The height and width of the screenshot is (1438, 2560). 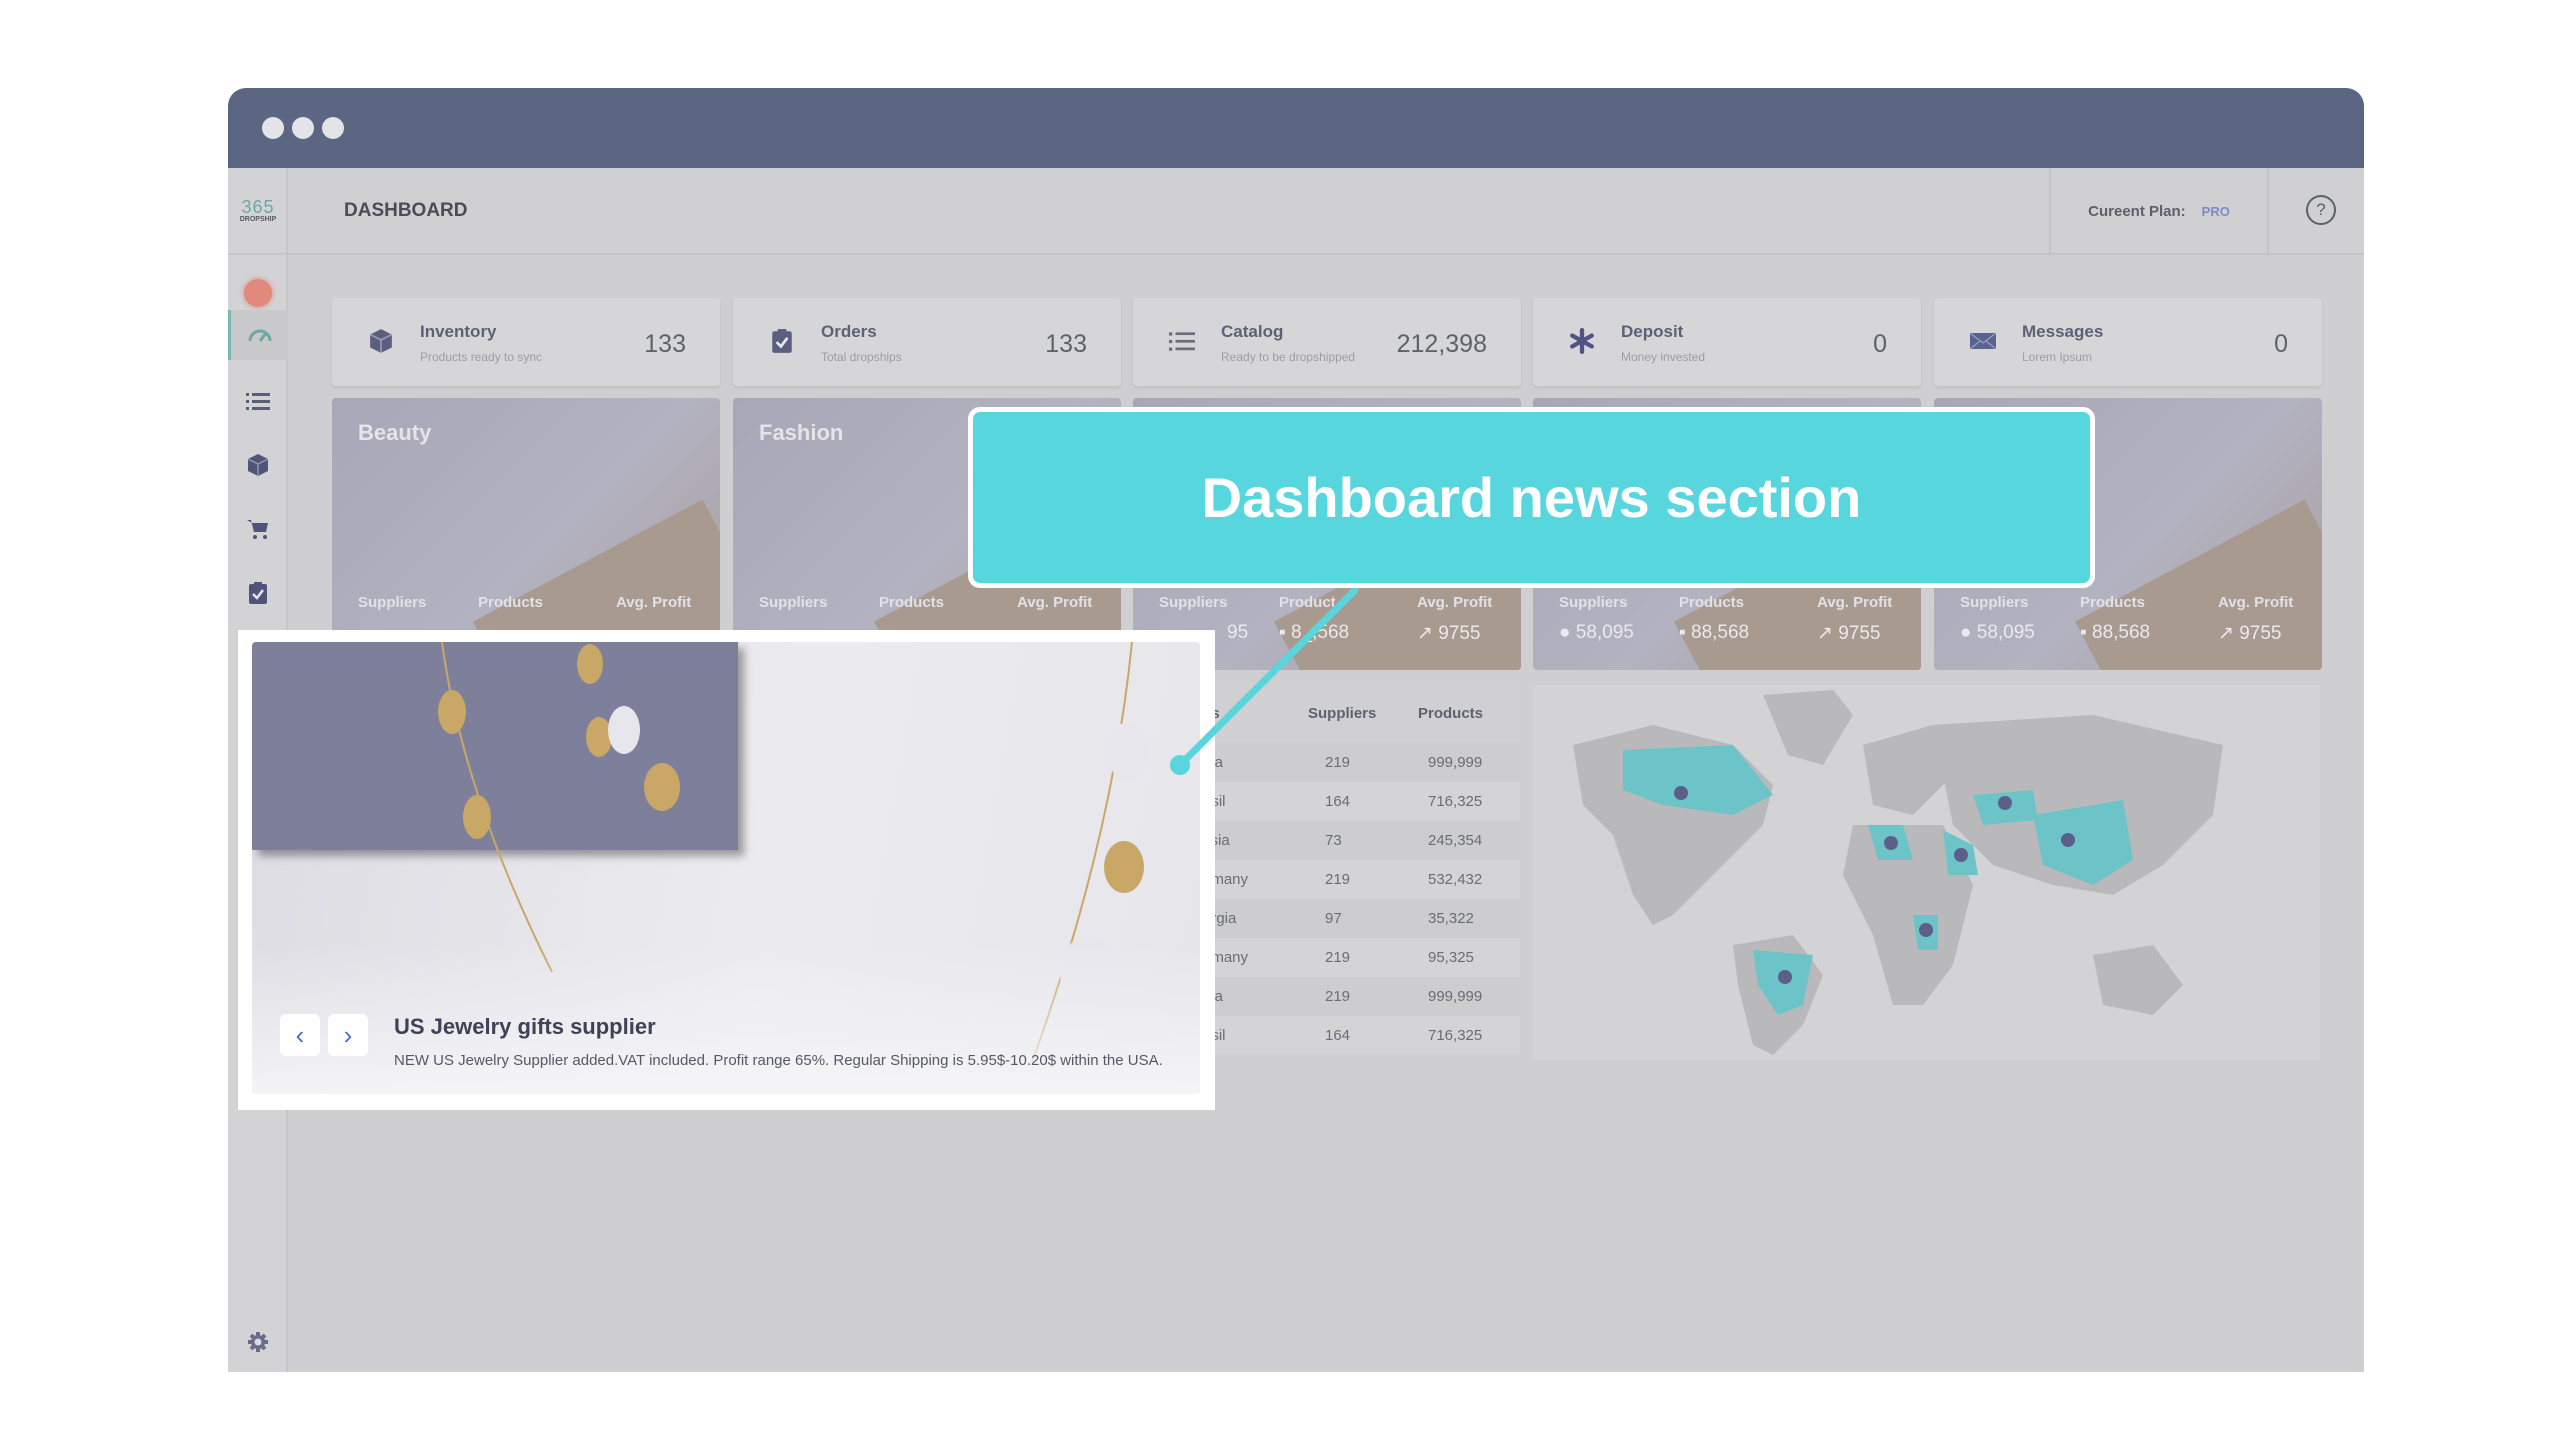 I want to click on callout-text: Dashboard news section, so click(x=1531, y=497).